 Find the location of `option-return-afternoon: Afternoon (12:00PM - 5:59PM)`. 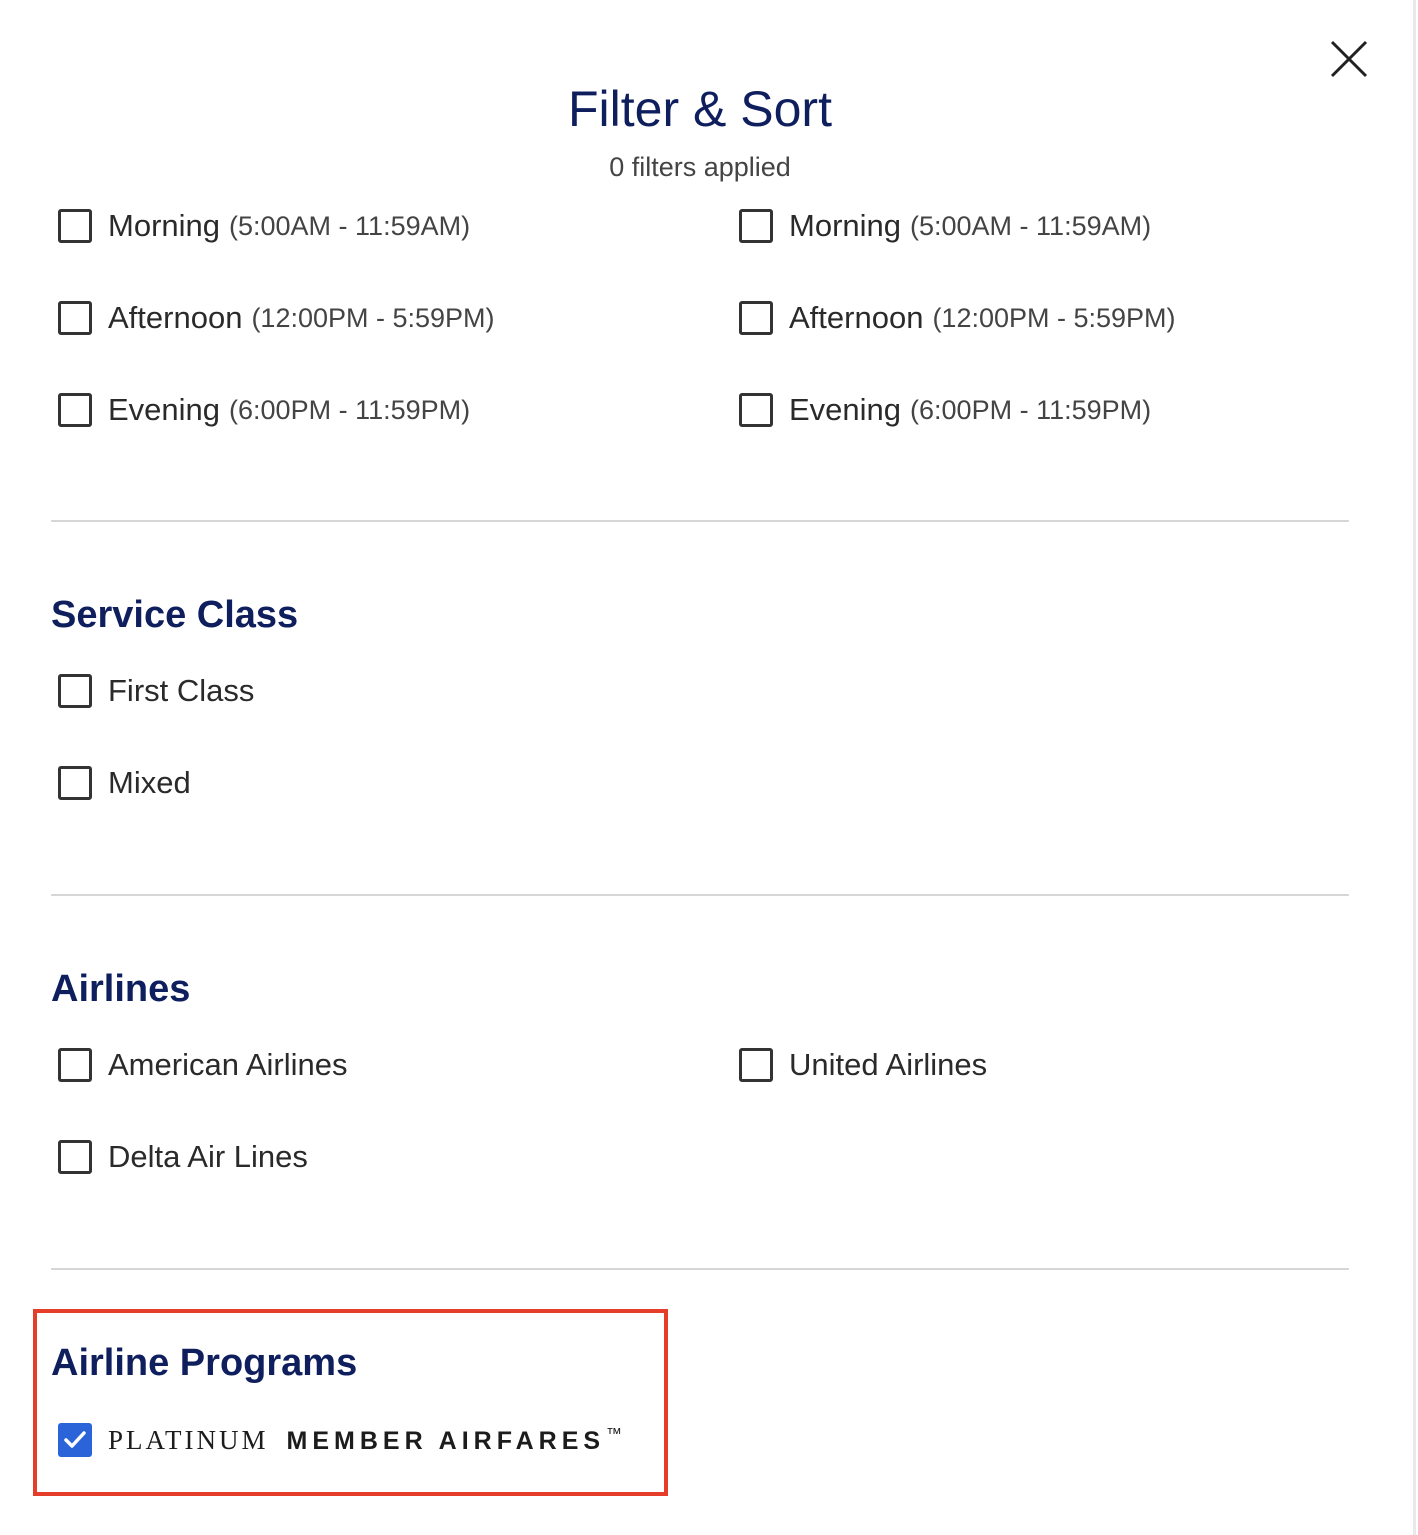

option-return-afternoon: Afternoon (12:00PM - 5:59PM) is located at coordinates (956, 318).